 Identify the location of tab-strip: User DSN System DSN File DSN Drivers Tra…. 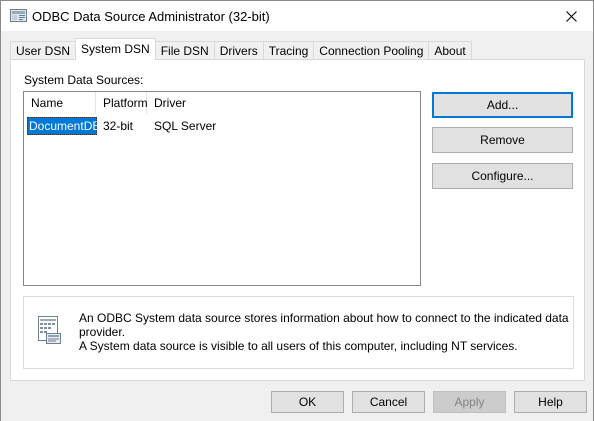
(241, 49).